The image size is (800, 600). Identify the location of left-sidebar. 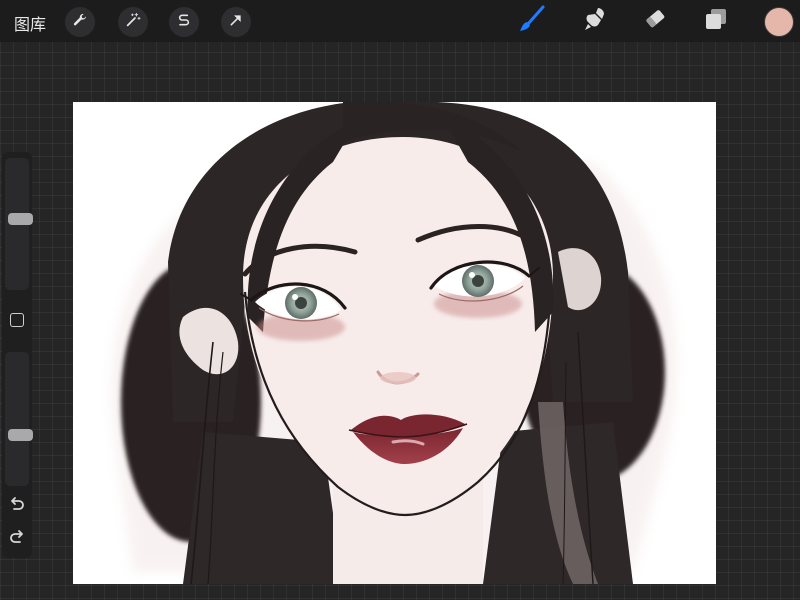
(17, 355).